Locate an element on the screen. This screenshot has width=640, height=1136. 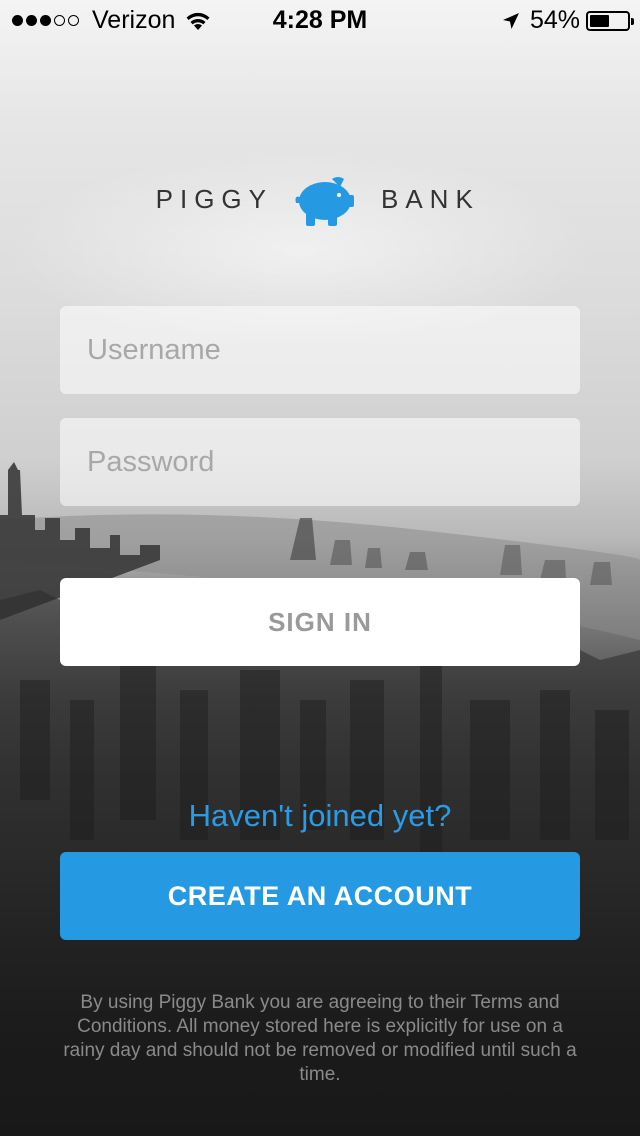
logo-text-left: PIGGY is located at coordinates (214, 199).